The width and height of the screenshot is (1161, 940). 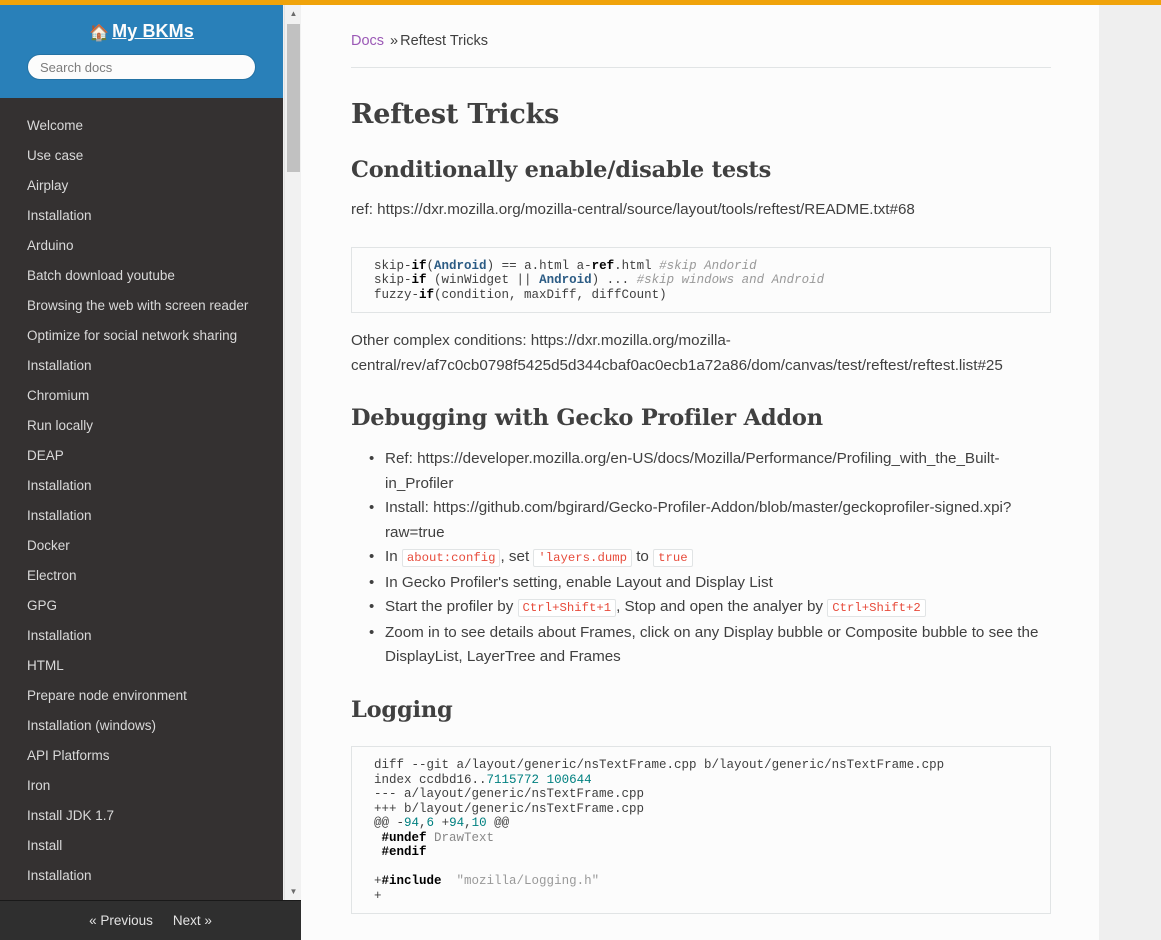 I want to click on sidebar-item-deap: DEAP, so click(x=141, y=456).